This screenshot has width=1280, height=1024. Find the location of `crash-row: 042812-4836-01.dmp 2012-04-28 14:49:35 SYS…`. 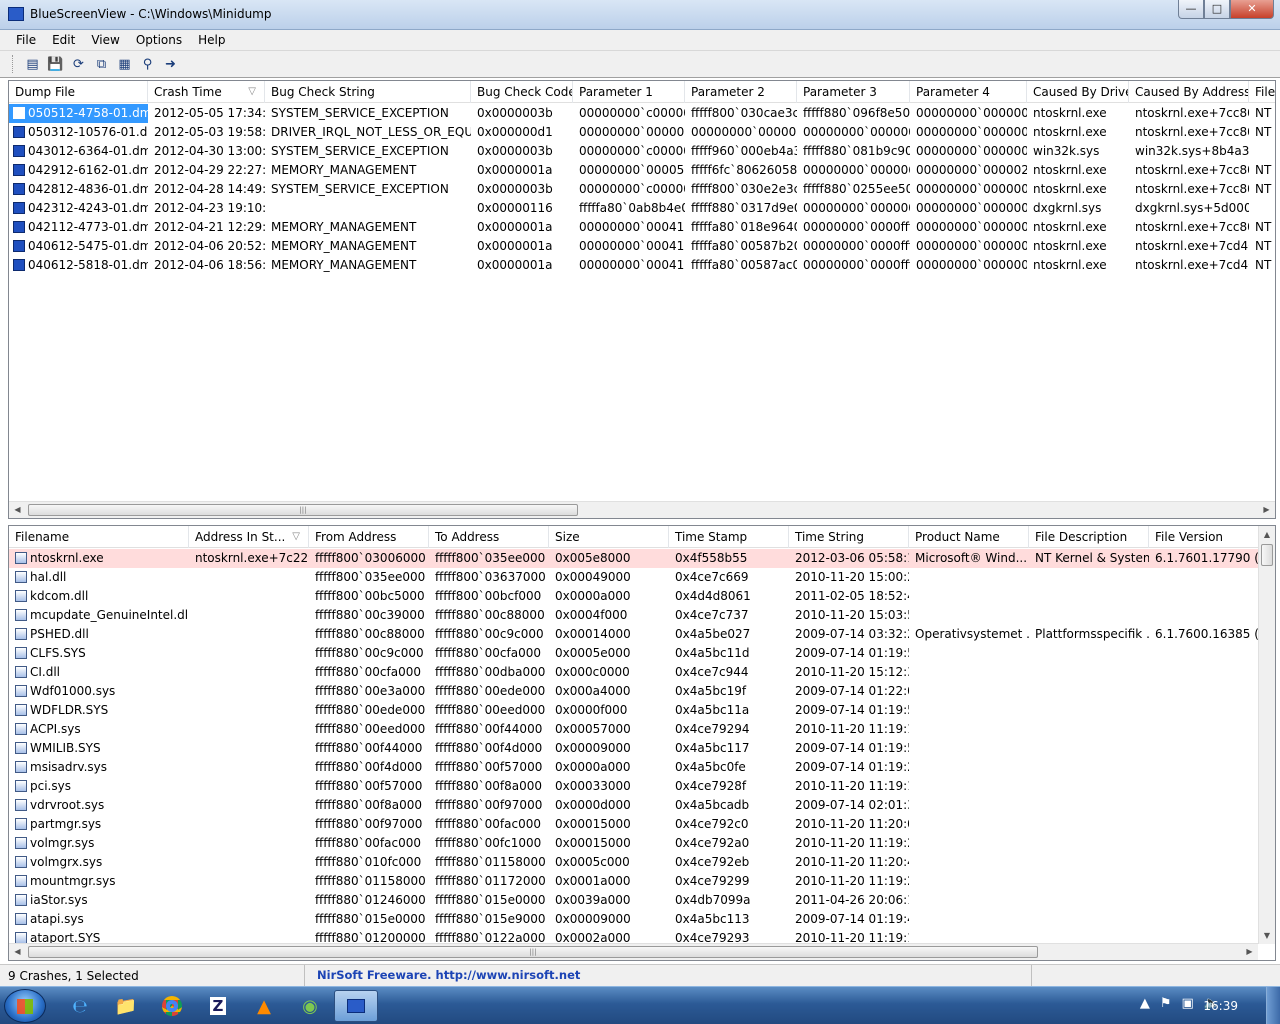

crash-row: 042812-4836-01.dmp 2012-04-28 14:49:35 SYS… is located at coordinates (642, 189).